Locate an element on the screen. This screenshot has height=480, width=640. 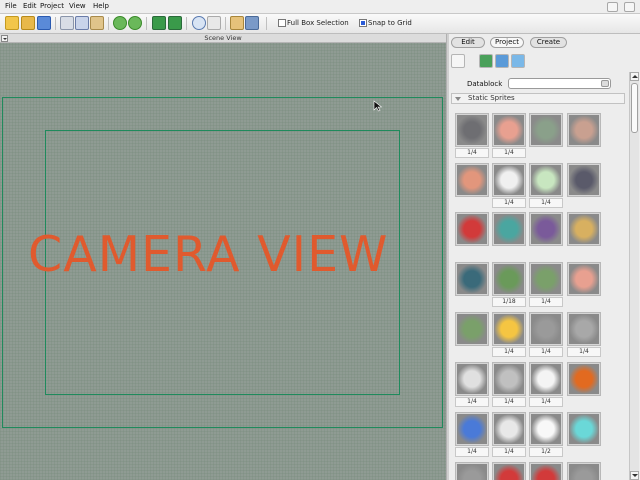
monitor-icon is located at coordinates (252, 23).